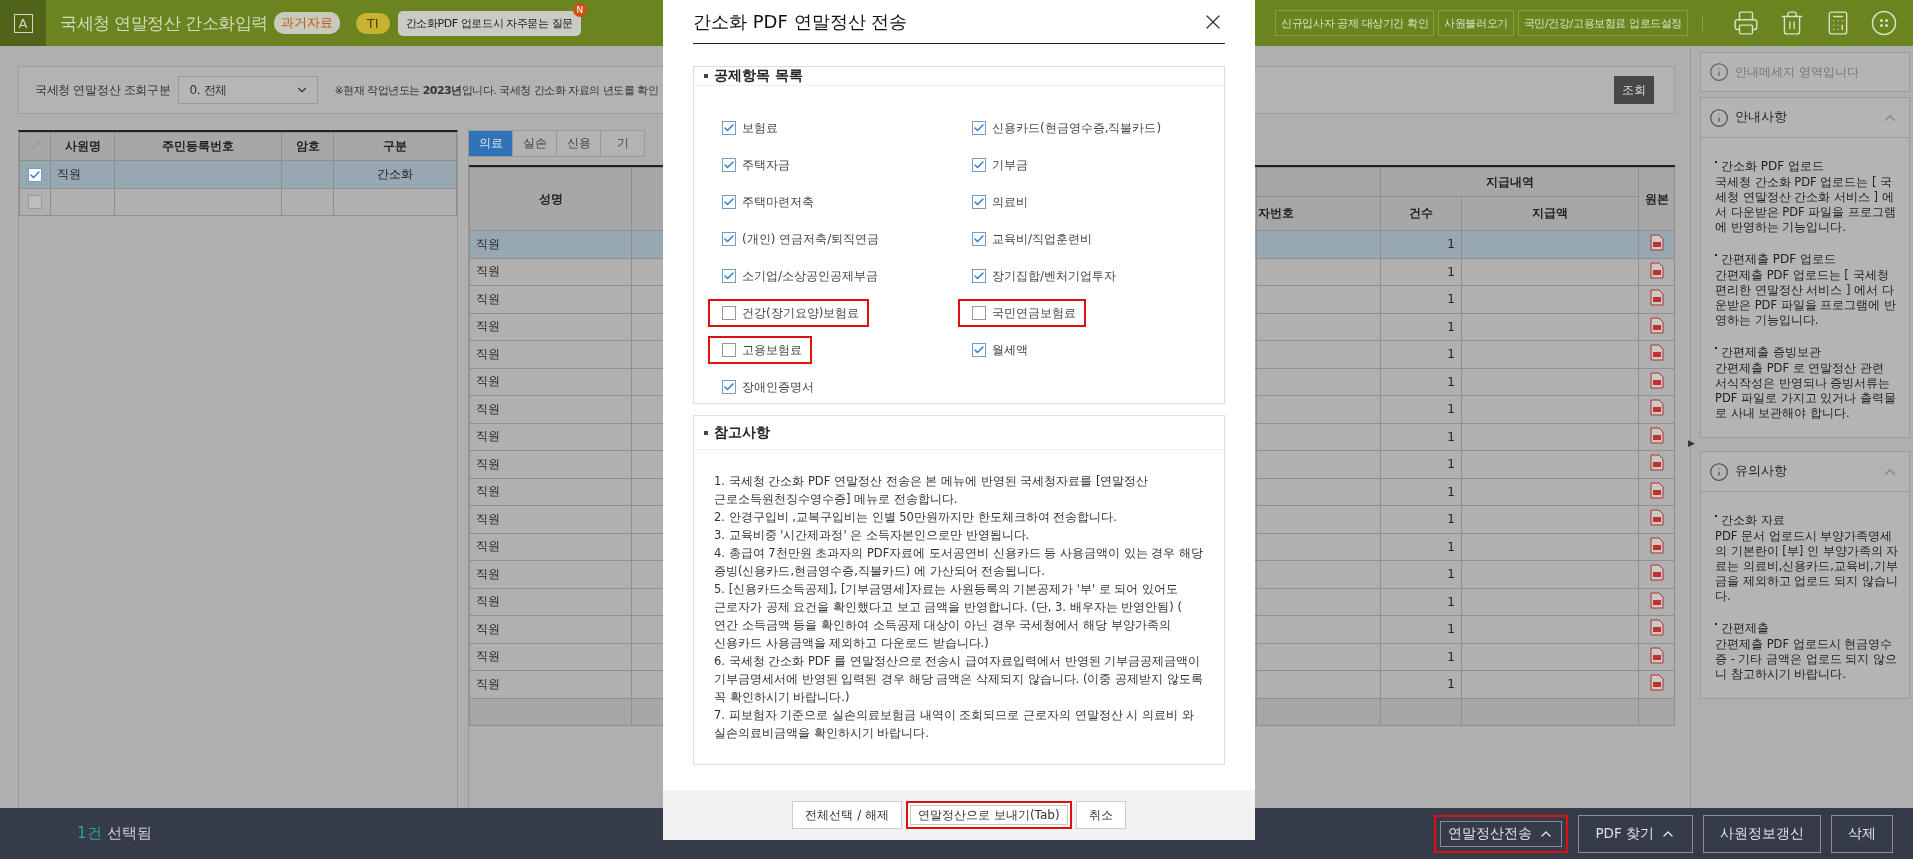  Describe the element at coordinates (1805, 472) in the screenshot. I see `panel-header: 유의사항` at that location.